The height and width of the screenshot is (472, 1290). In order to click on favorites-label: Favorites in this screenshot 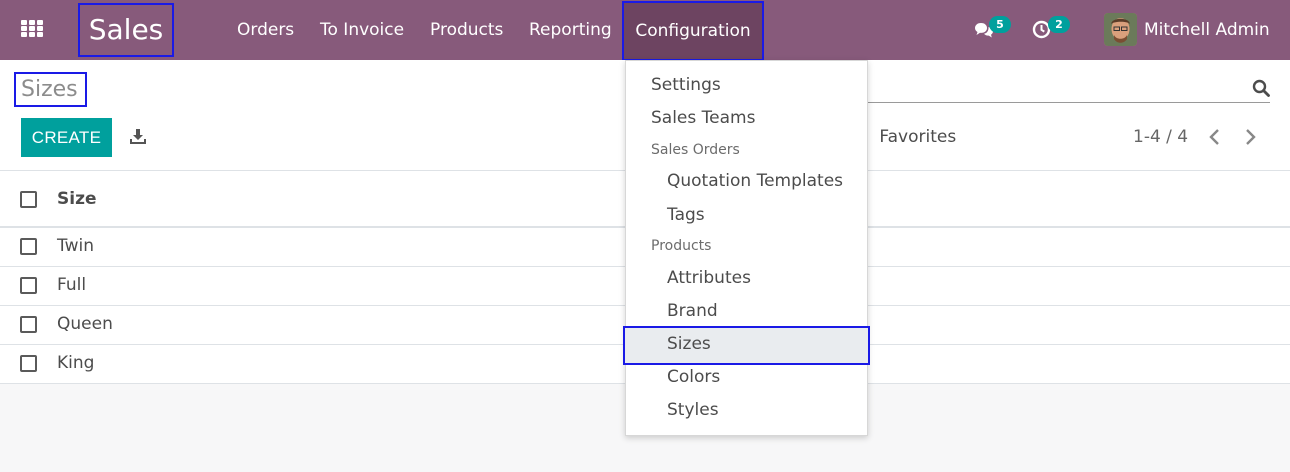, I will do `click(918, 137)`.